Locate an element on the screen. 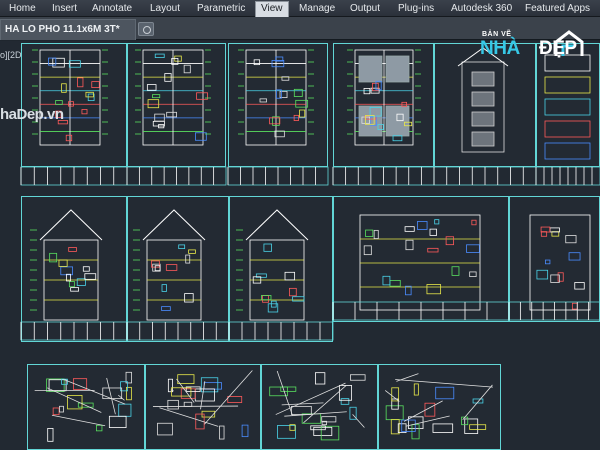 The width and height of the screenshot is (600, 450). tab-insert: Insert is located at coordinates (64, 9).